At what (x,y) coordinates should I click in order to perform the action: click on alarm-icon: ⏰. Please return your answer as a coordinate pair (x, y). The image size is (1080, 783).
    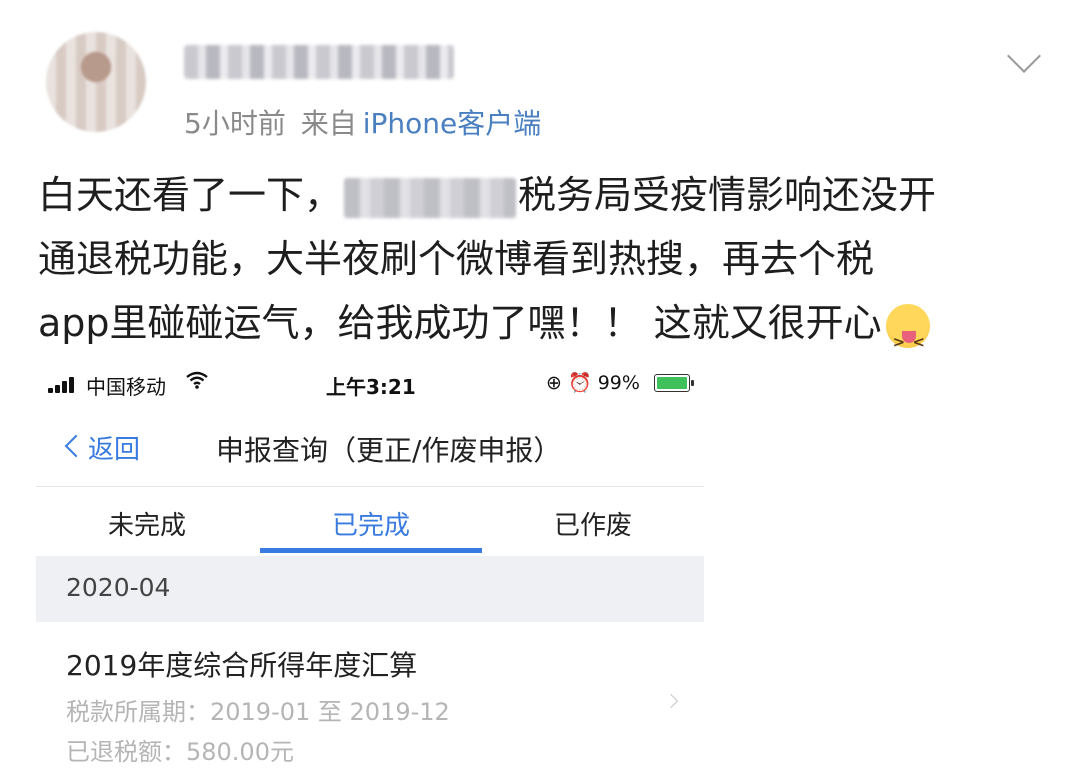
    Looking at the image, I should click on (579, 383).